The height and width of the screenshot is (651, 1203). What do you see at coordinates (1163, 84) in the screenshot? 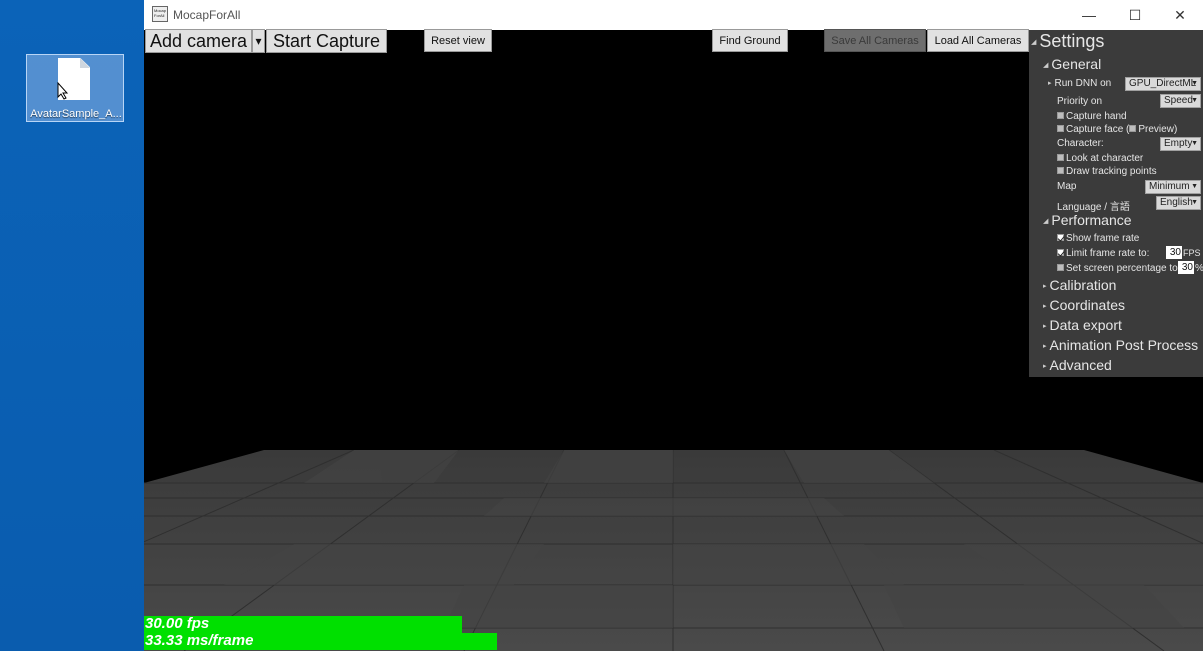
I see `run-dnn-dropdown: GPU_DirectML ▼` at bounding box center [1163, 84].